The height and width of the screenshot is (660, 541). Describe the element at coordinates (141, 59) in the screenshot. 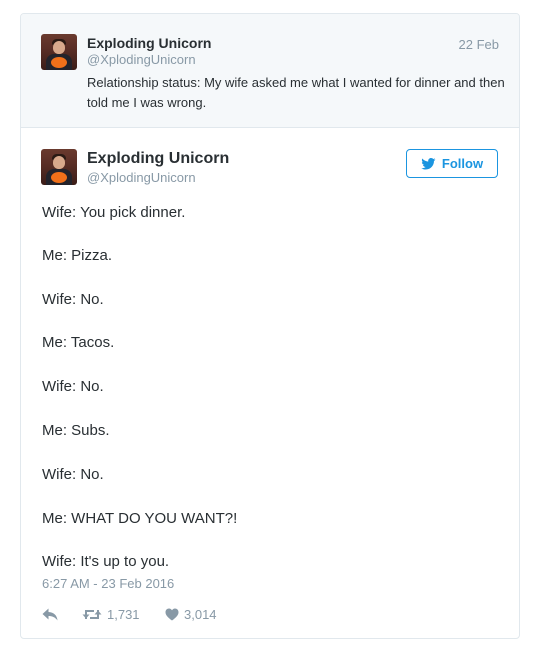

I see `parent-author-handle: @XplodingUnicorn` at that location.